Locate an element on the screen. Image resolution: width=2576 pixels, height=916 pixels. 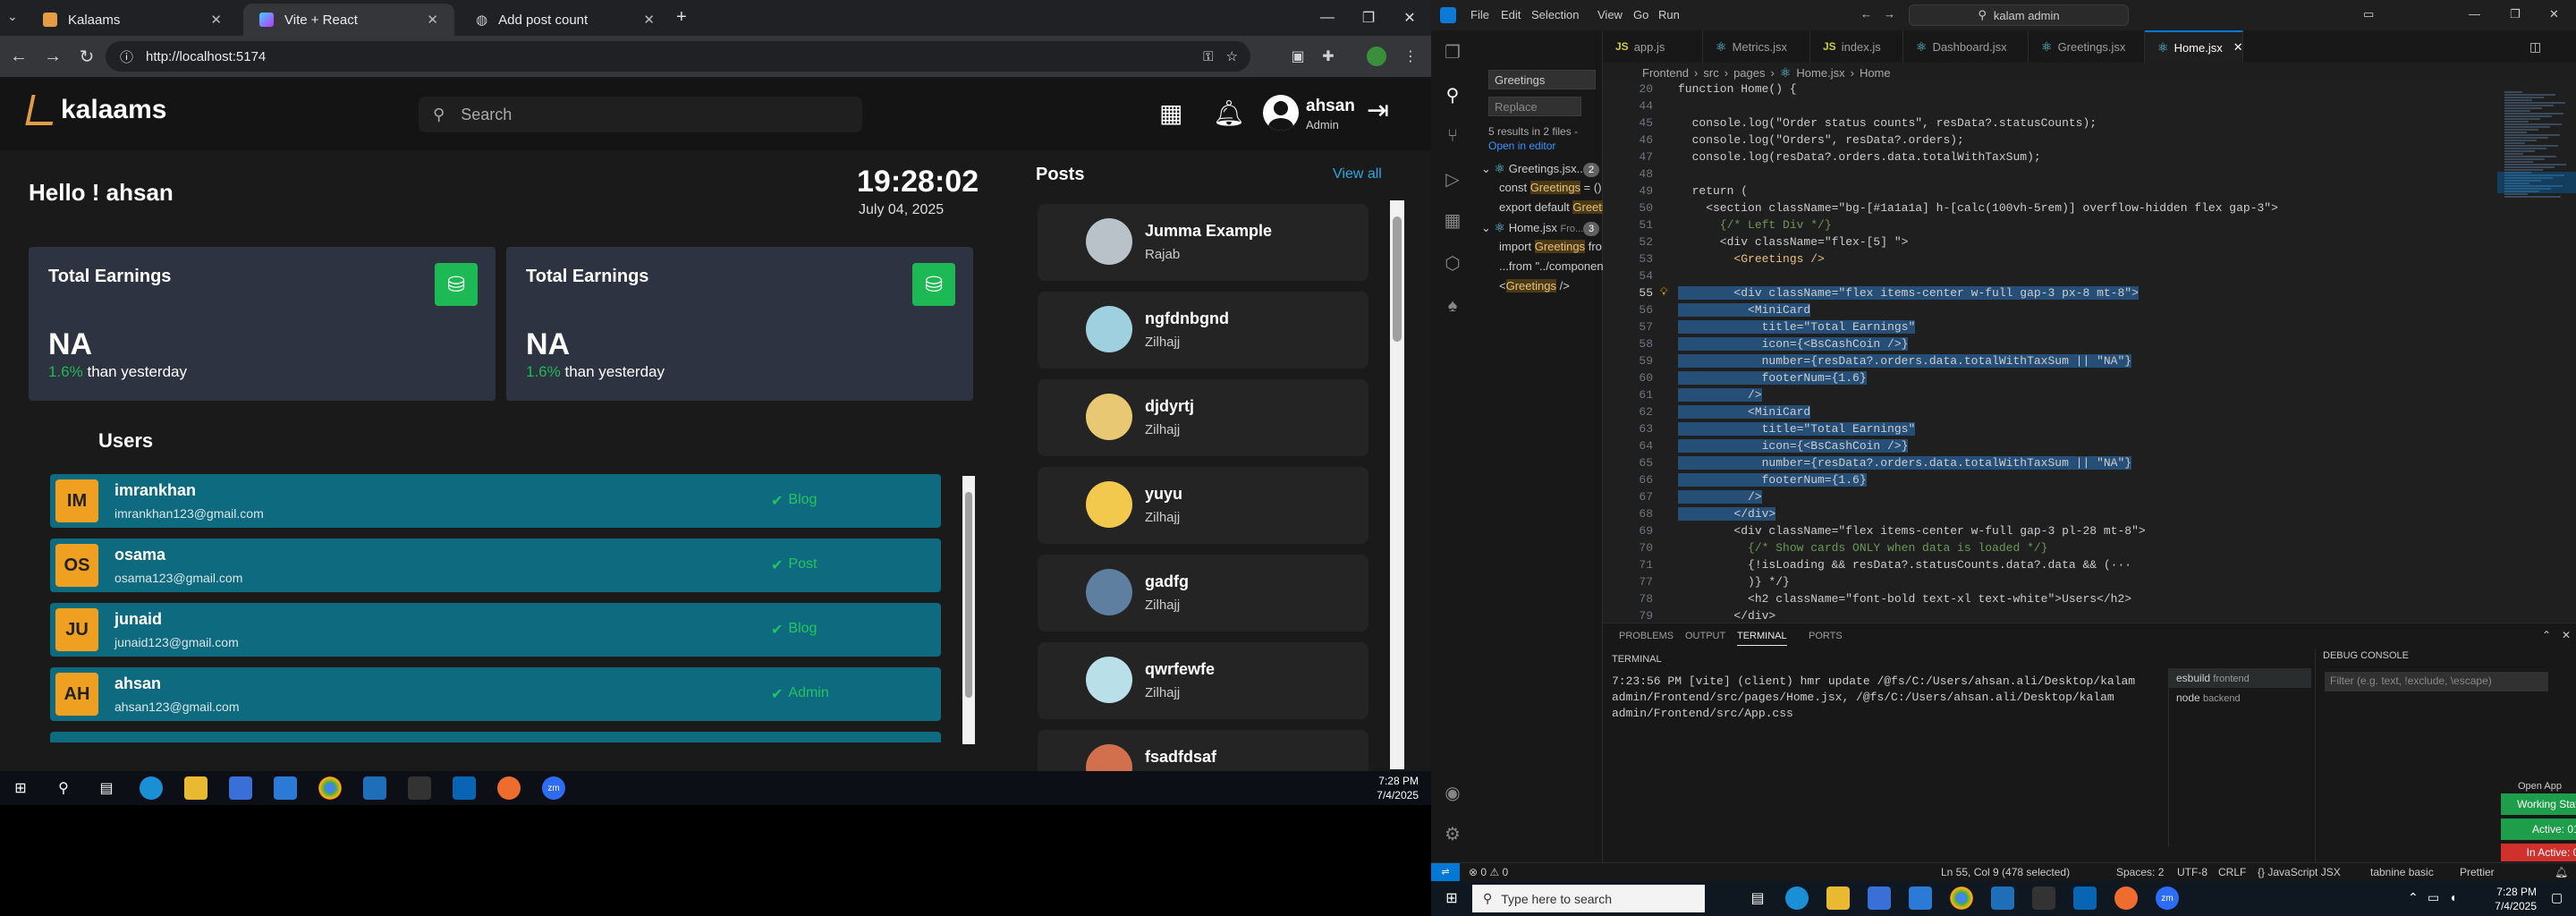
new-tab-icon: + is located at coordinates (681, 17).